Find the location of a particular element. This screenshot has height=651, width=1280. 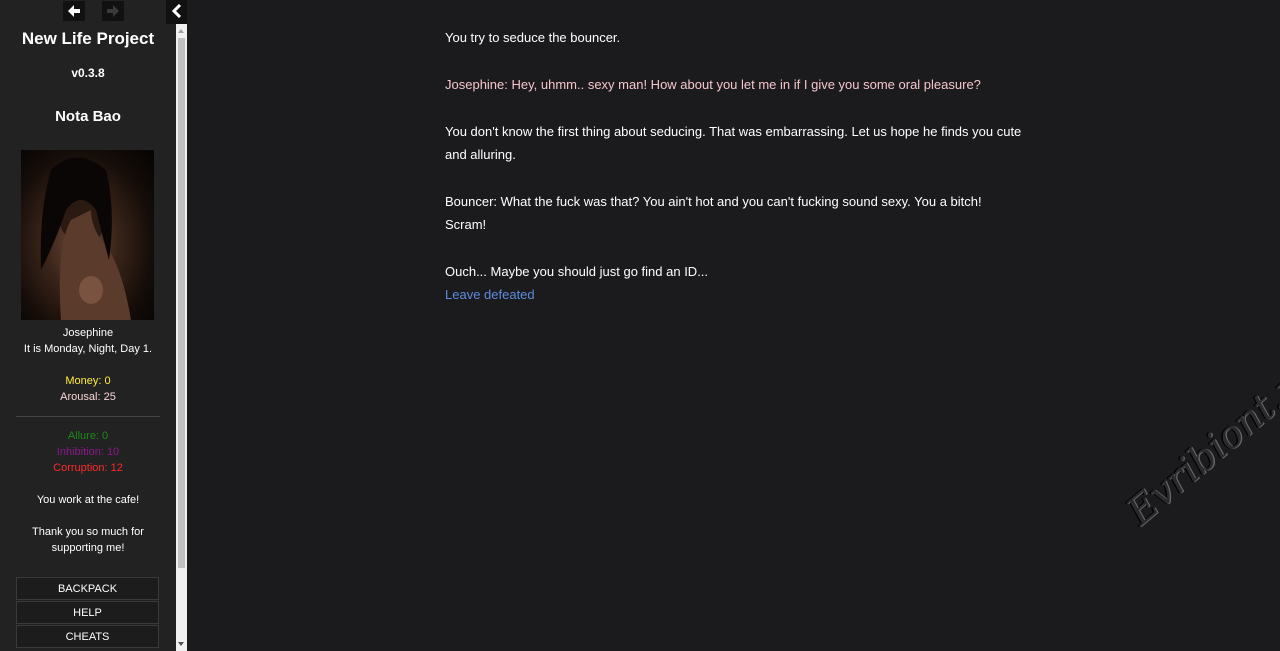

leave-defeated-link: Leave defeated is located at coordinates (490, 294).